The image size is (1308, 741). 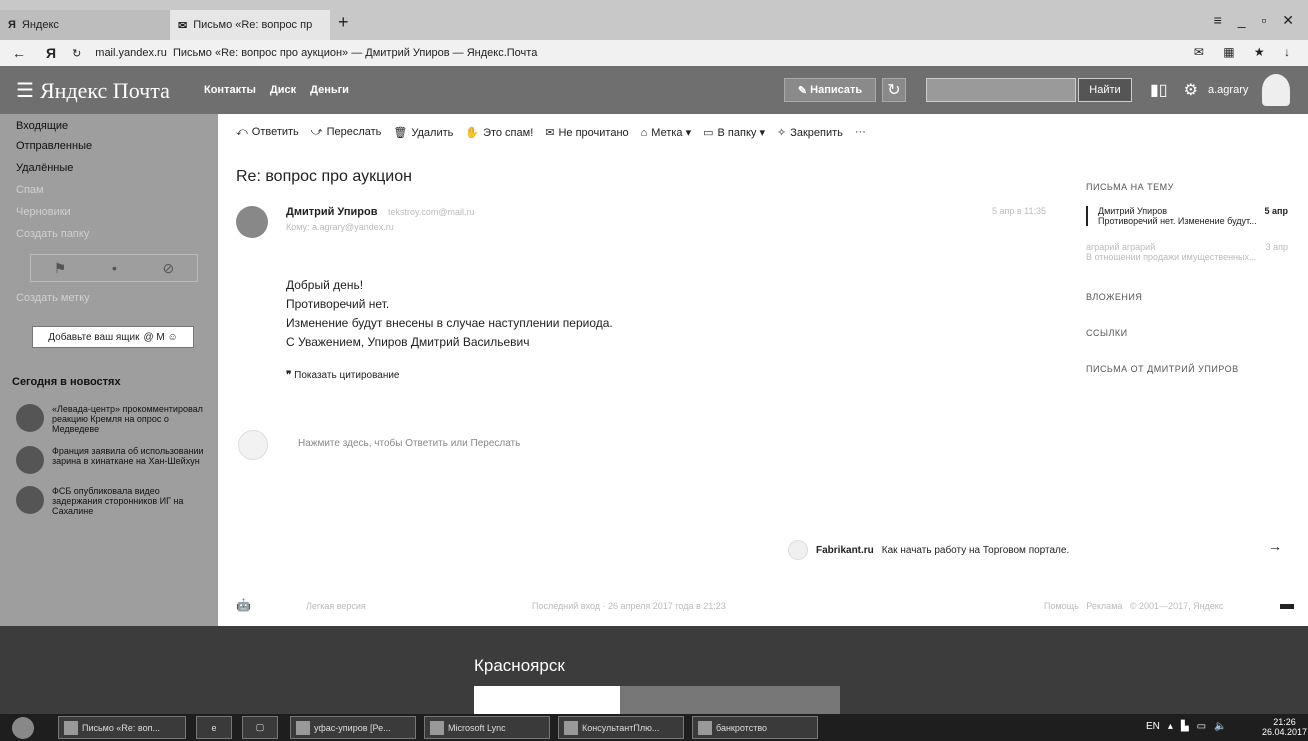 I want to click on reply-button: ⤺ Ответить, so click(x=267, y=132).